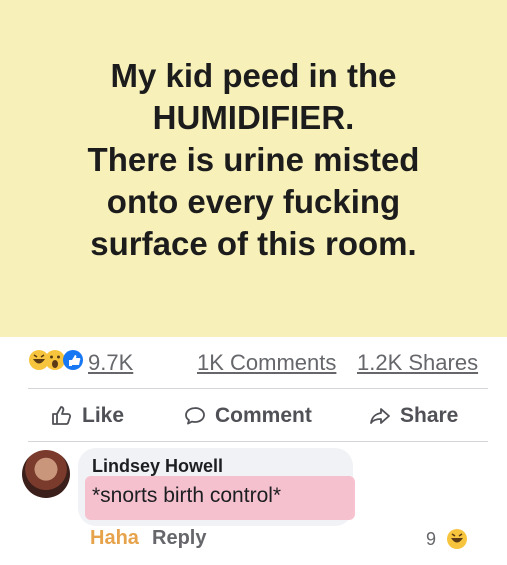 This screenshot has width=507, height=565. I want to click on reply-button: Reply, so click(179, 538).